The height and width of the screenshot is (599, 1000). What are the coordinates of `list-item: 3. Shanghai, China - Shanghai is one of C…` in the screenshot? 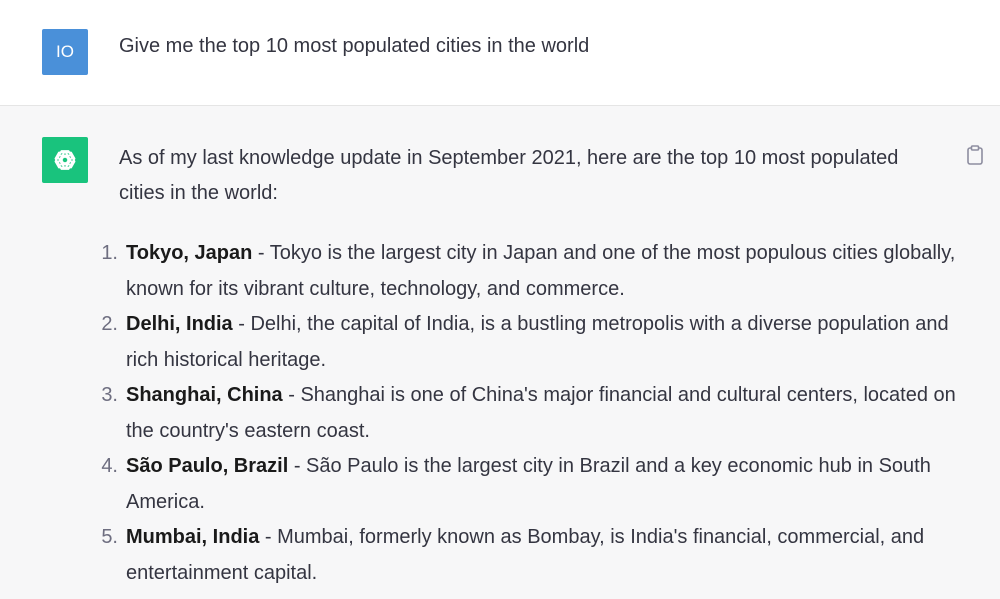 It's located at (531, 413).